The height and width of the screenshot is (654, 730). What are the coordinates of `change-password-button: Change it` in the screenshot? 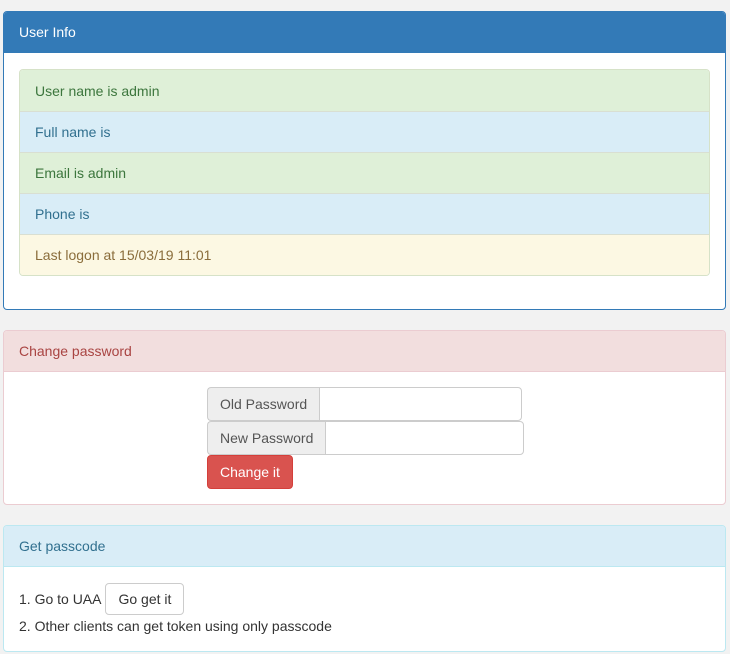 It's located at (250, 472).